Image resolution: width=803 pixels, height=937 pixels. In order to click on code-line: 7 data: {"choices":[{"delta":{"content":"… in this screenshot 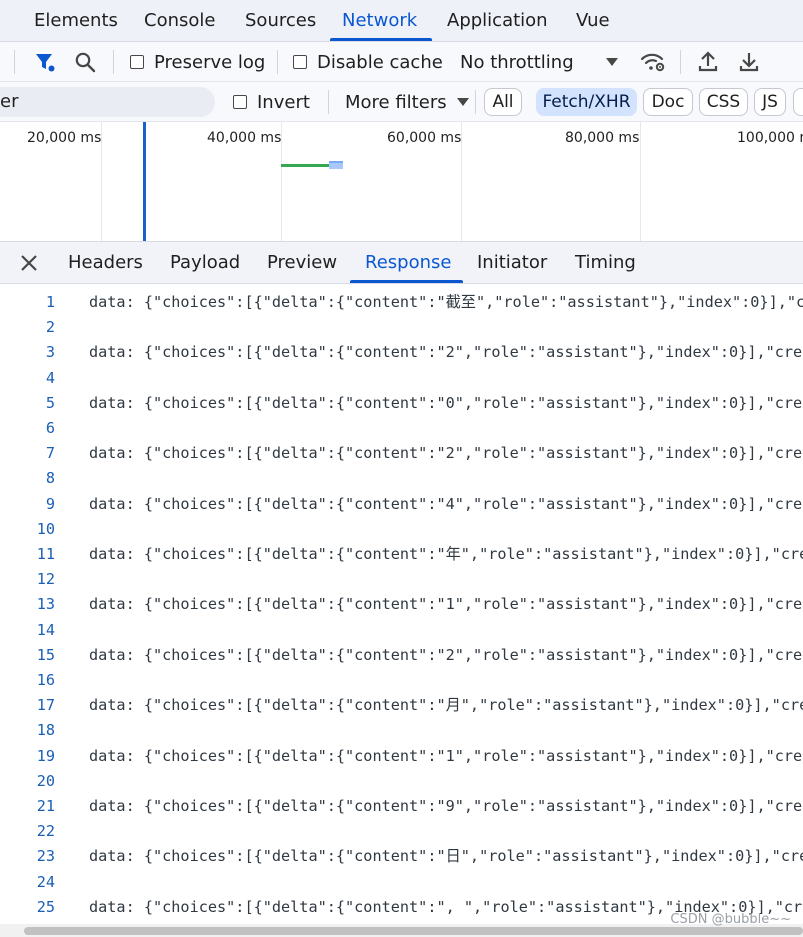, I will do `click(401, 453)`.